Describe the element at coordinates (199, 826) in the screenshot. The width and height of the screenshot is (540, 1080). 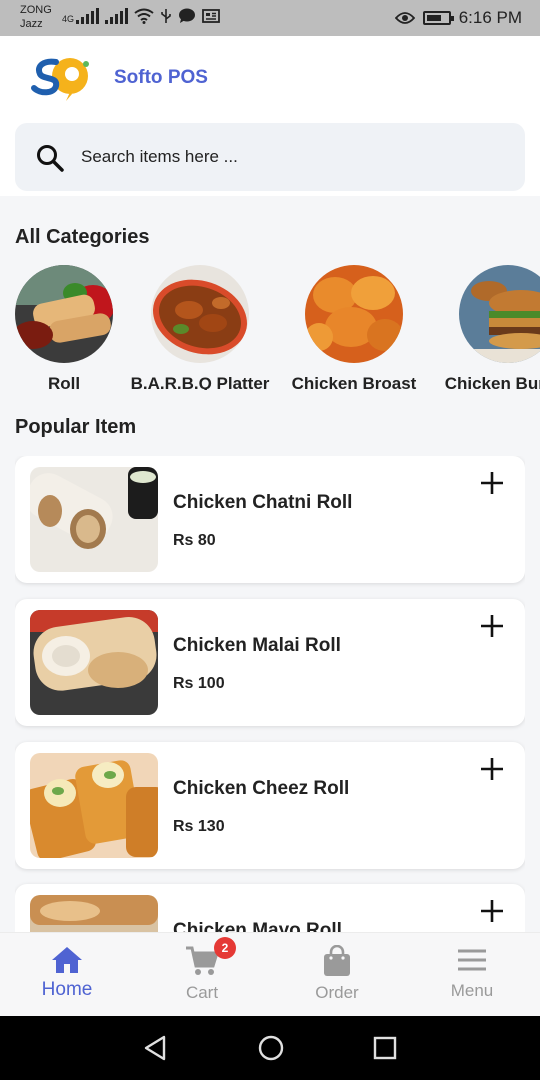
I see `item-price: Rs 130` at that location.